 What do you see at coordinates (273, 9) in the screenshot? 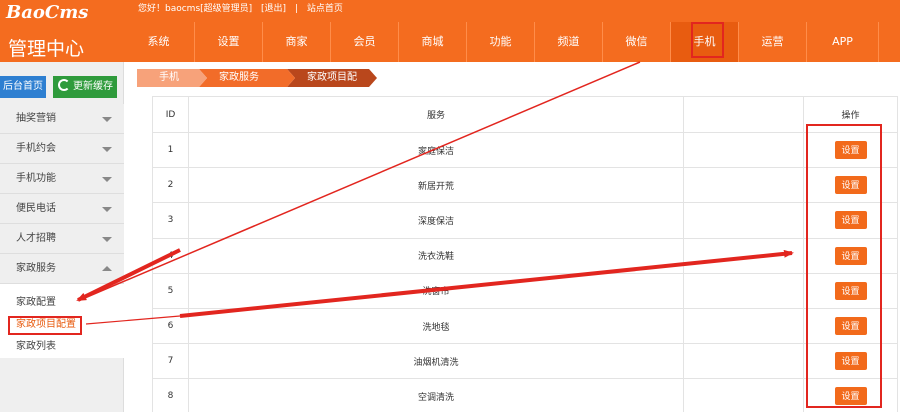
I see `logout-link: [退出]` at bounding box center [273, 9].